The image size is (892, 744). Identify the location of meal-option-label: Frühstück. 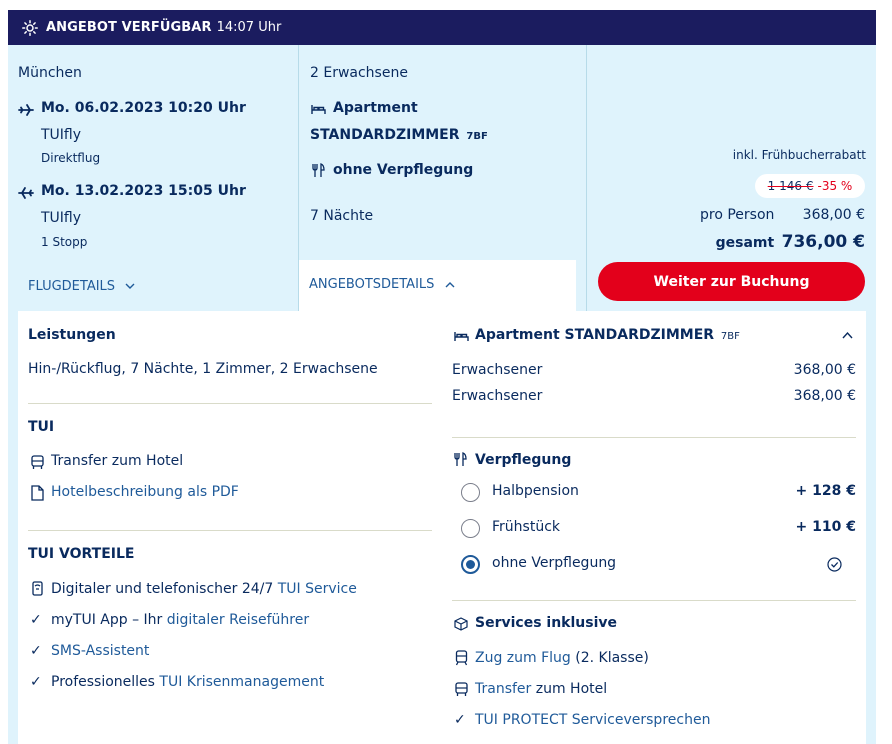
(526, 527).